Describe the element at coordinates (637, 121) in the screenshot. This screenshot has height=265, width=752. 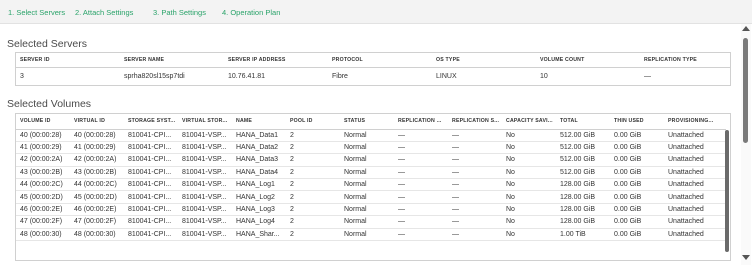
I see `col-thin-used: THIN USED` at that location.